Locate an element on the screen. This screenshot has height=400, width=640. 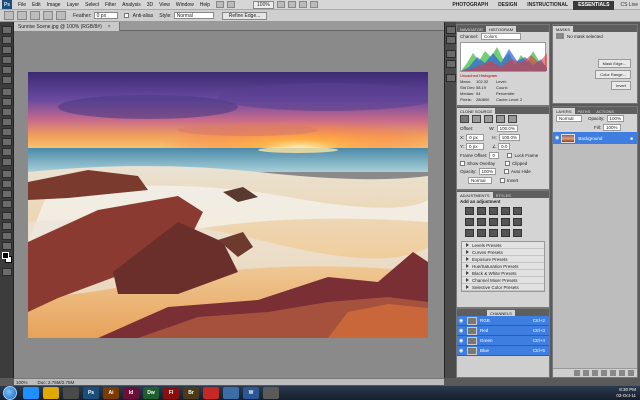
zoom-level-select: 100% is located at coordinates (263, 4).